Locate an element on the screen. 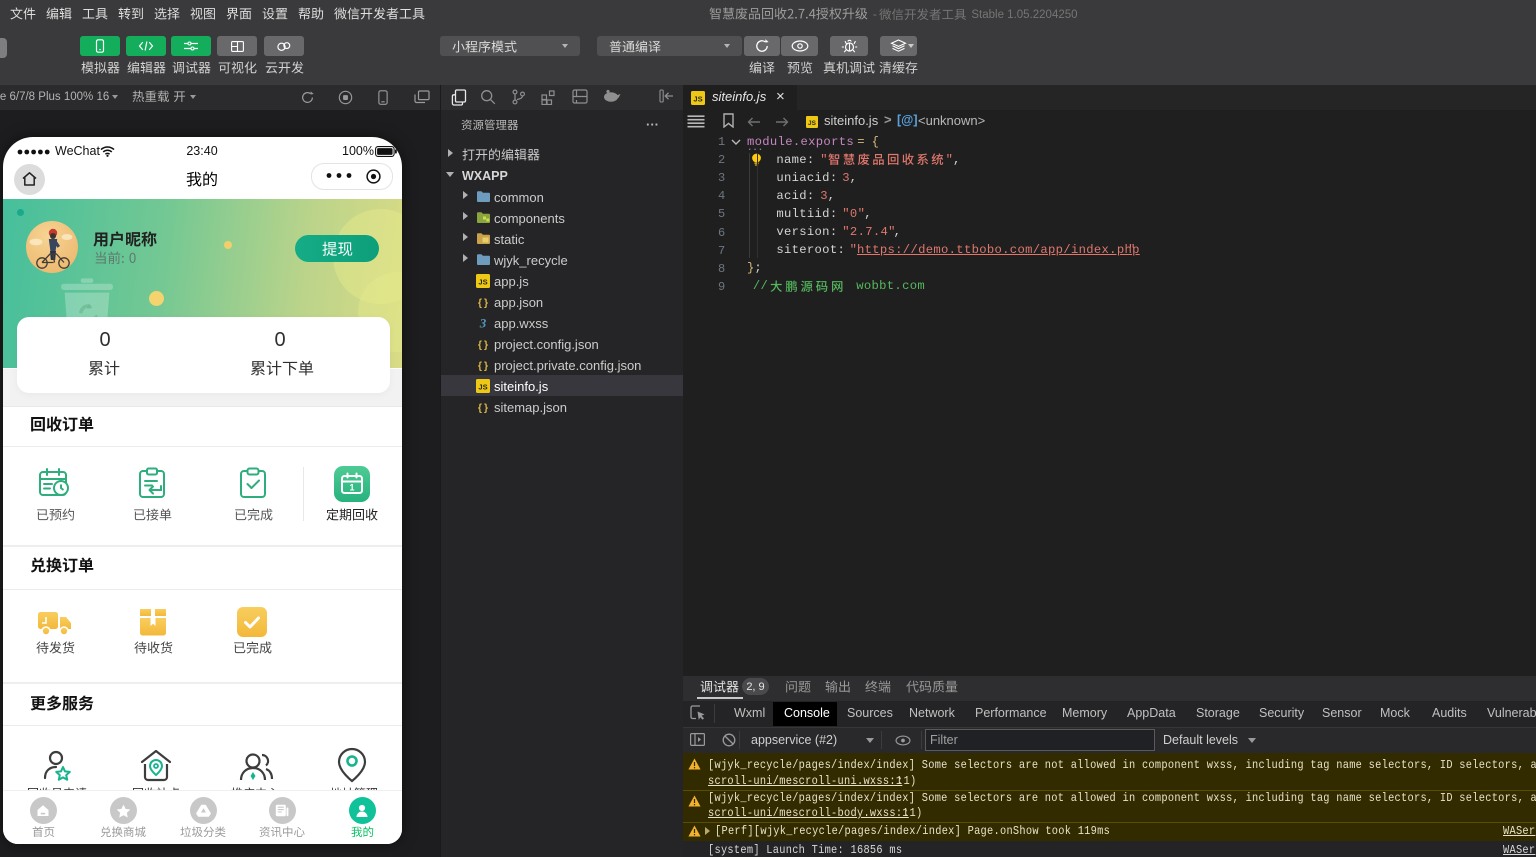 This screenshot has width=1536, height=857. svg-text: 3 is located at coordinates (483, 323).